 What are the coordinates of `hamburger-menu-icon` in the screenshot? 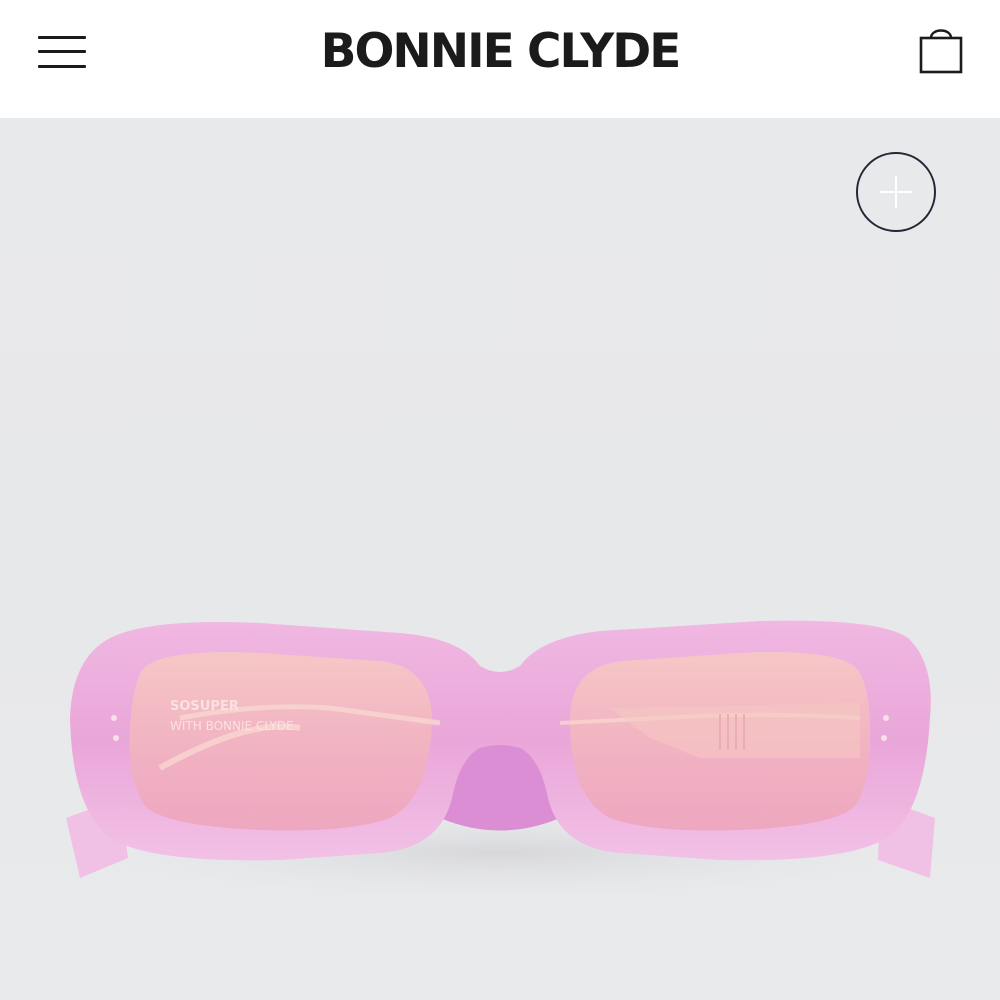 It's located at (62, 51).